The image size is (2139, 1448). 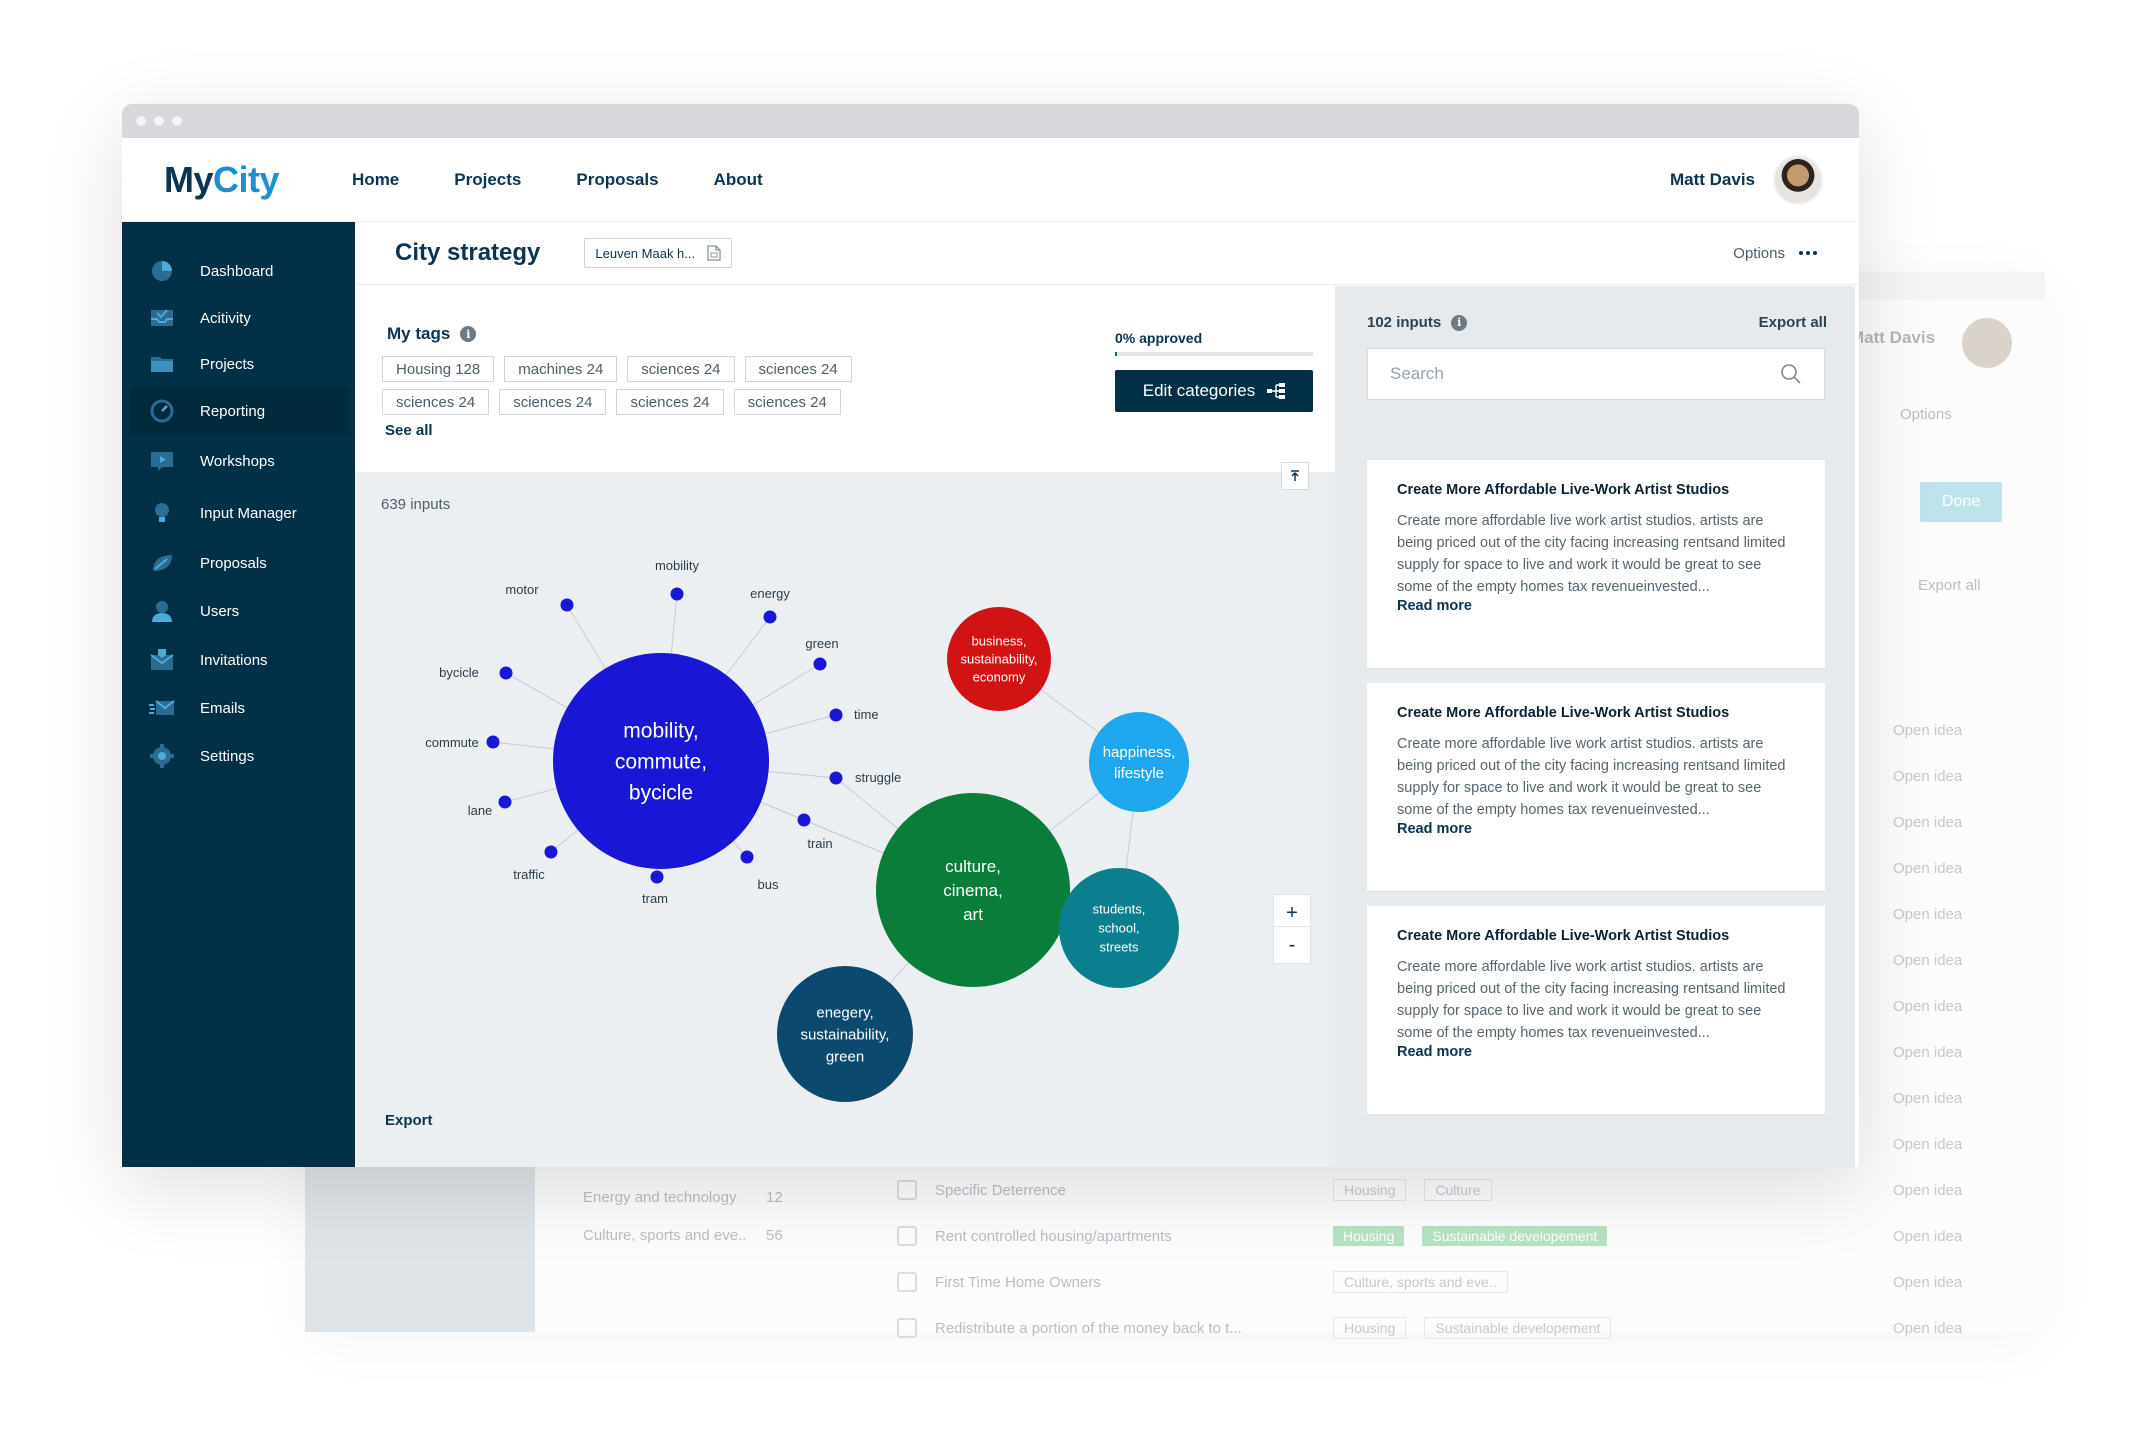 What do you see at coordinates (1793, 322) in the screenshot?
I see `export-all-button: Export all` at bounding box center [1793, 322].